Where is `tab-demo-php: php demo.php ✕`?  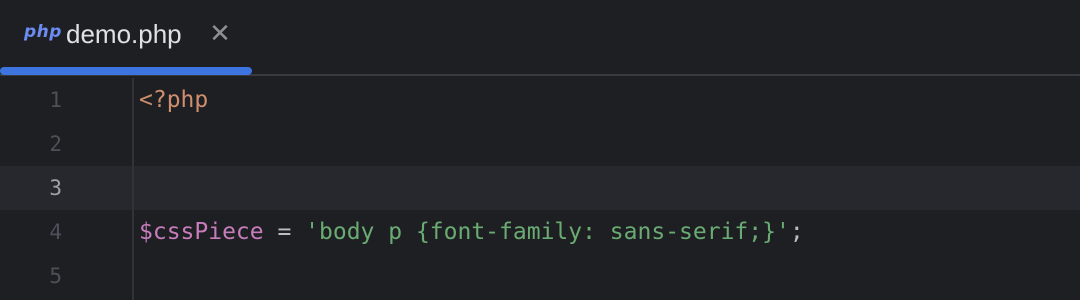 tab-demo-php: php demo.php ✕ is located at coordinates (126, 38).